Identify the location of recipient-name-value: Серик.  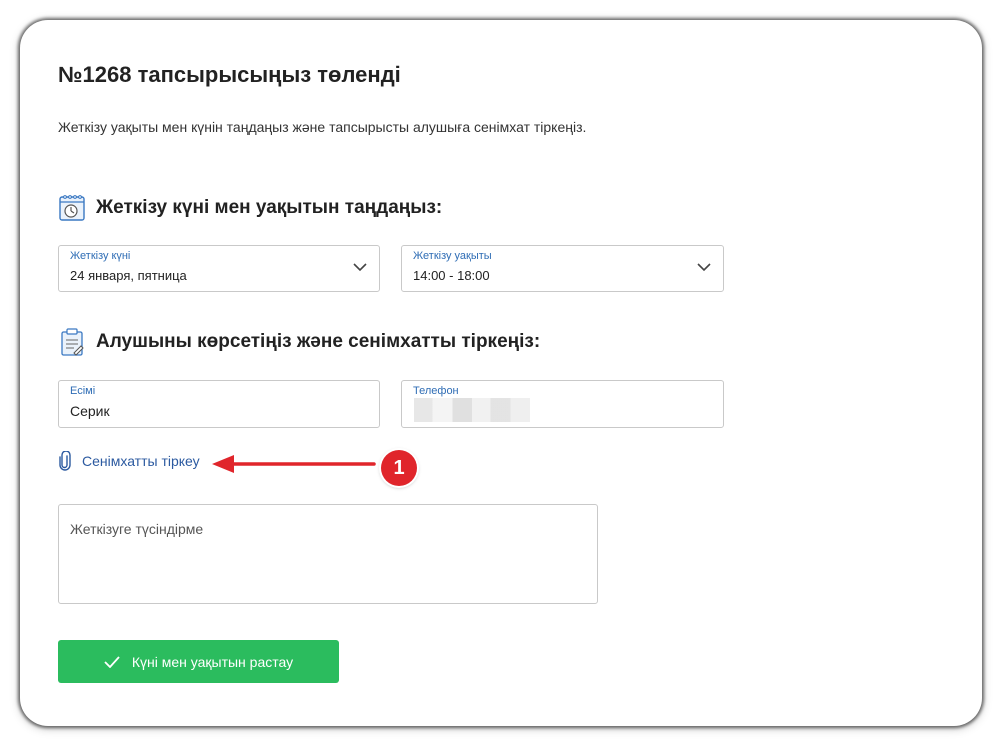
(90, 411).